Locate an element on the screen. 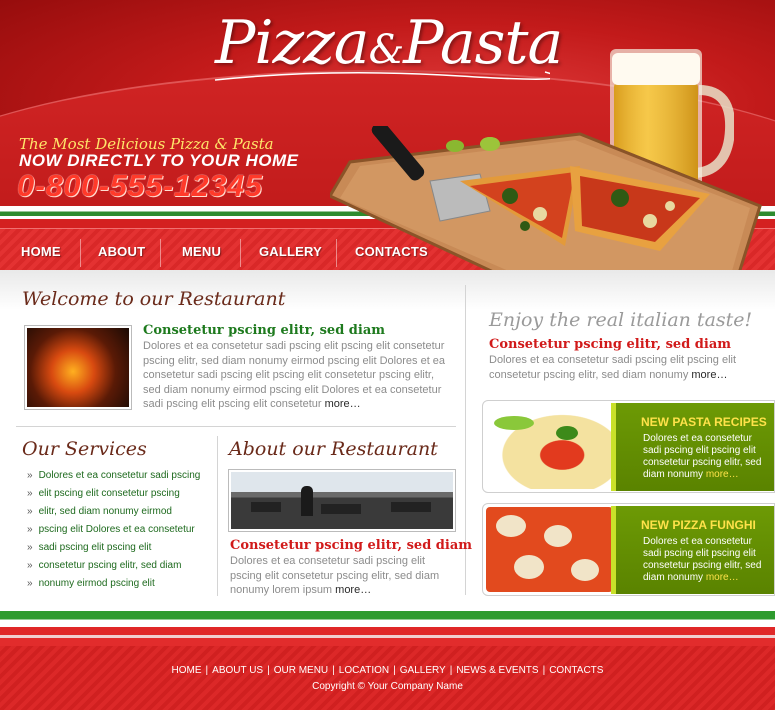  service-link: » sadi pscing elit pscing elit is located at coordinates (89, 547).